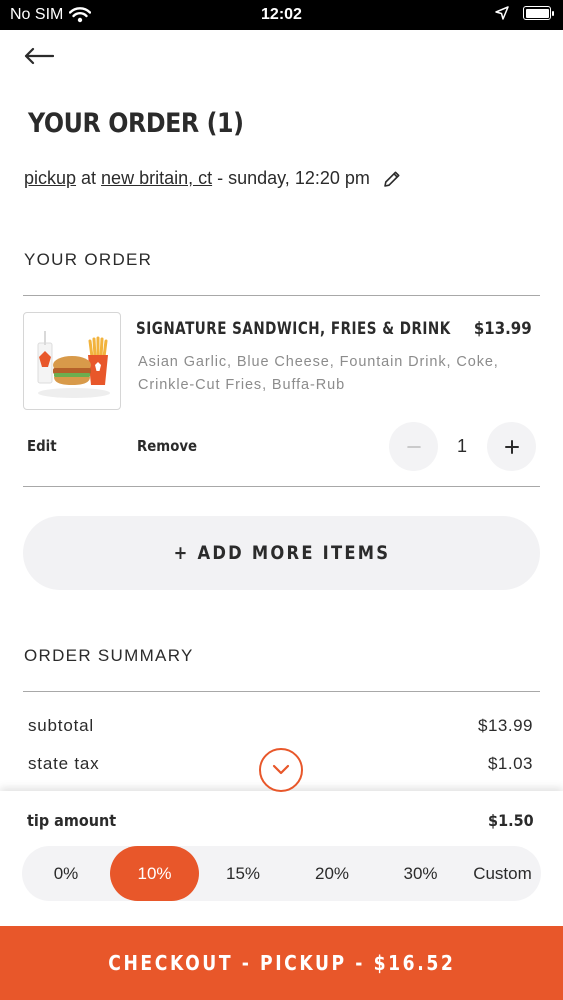  What do you see at coordinates (167, 446) in the screenshot?
I see `remove-item-button: Remove` at bounding box center [167, 446].